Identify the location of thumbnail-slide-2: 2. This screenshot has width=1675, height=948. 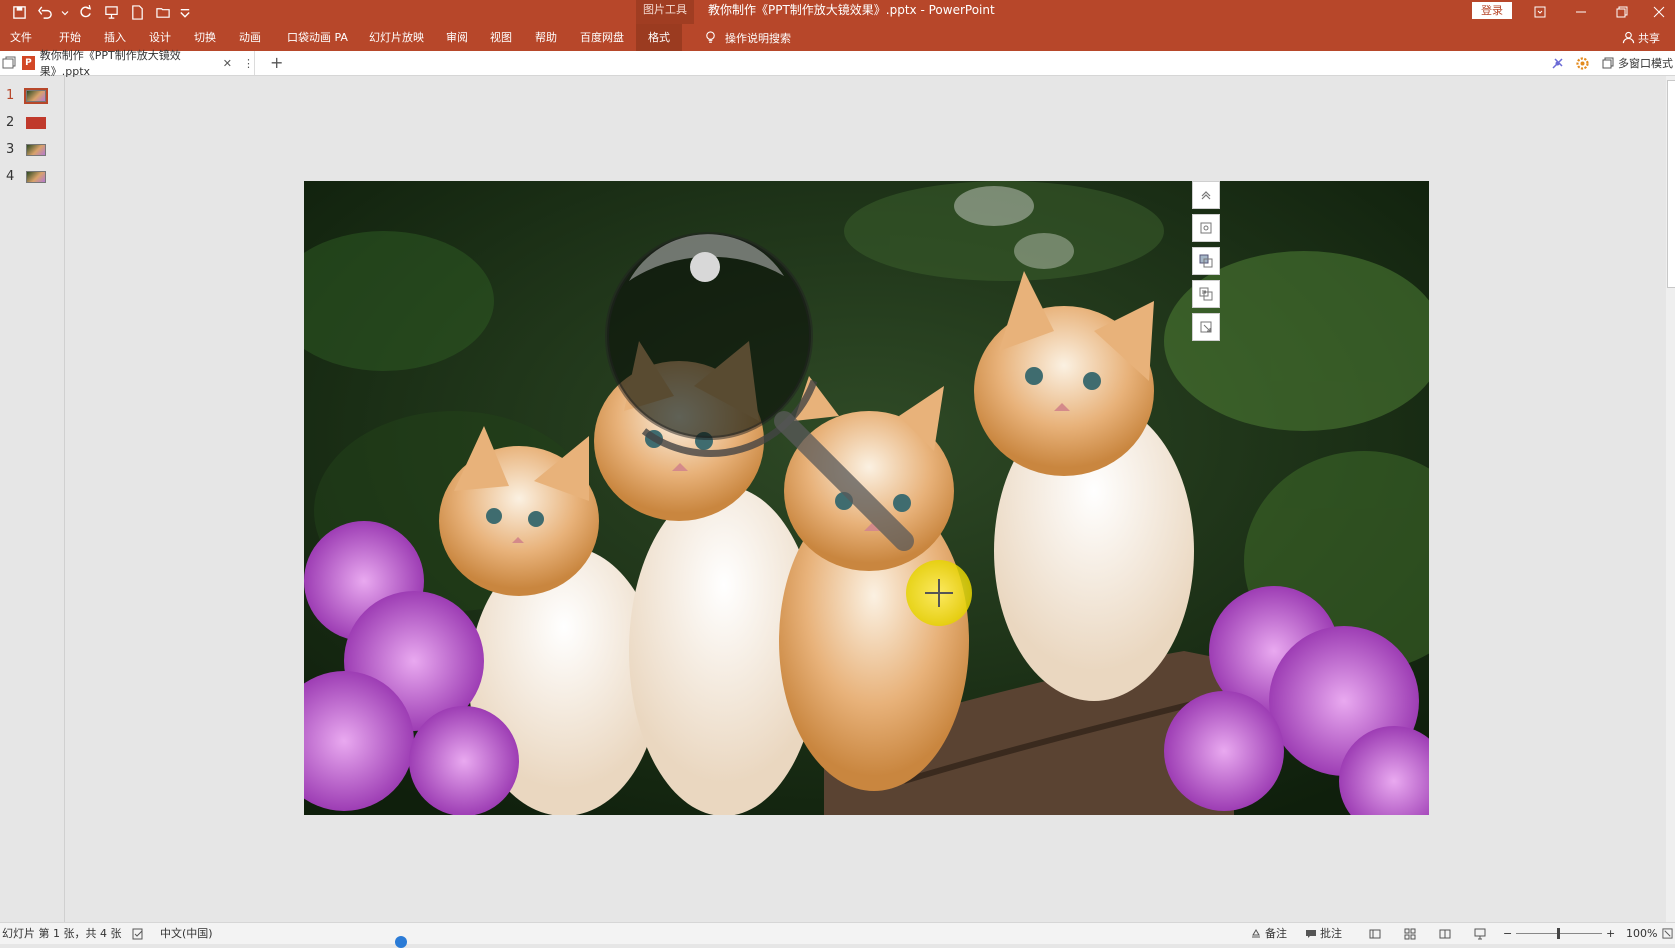
(32, 123).